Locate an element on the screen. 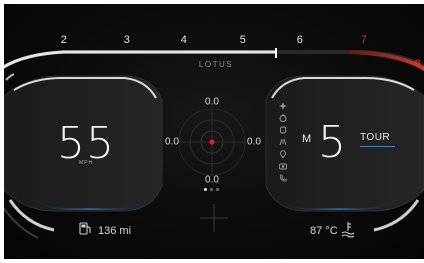 The width and height of the screenshot is (424, 263). lane-assist-icon is located at coordinates (283, 142).